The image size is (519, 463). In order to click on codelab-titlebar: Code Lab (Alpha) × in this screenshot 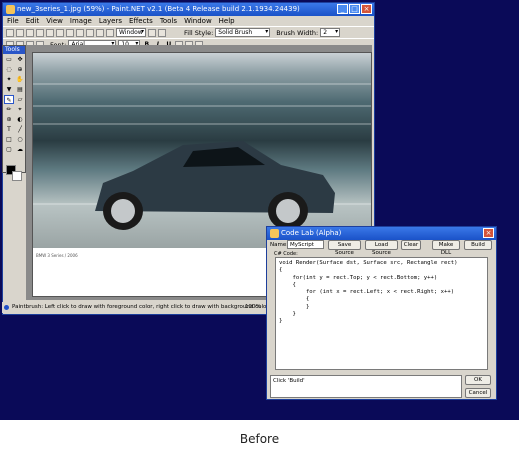, I will do `click(381, 233)`.